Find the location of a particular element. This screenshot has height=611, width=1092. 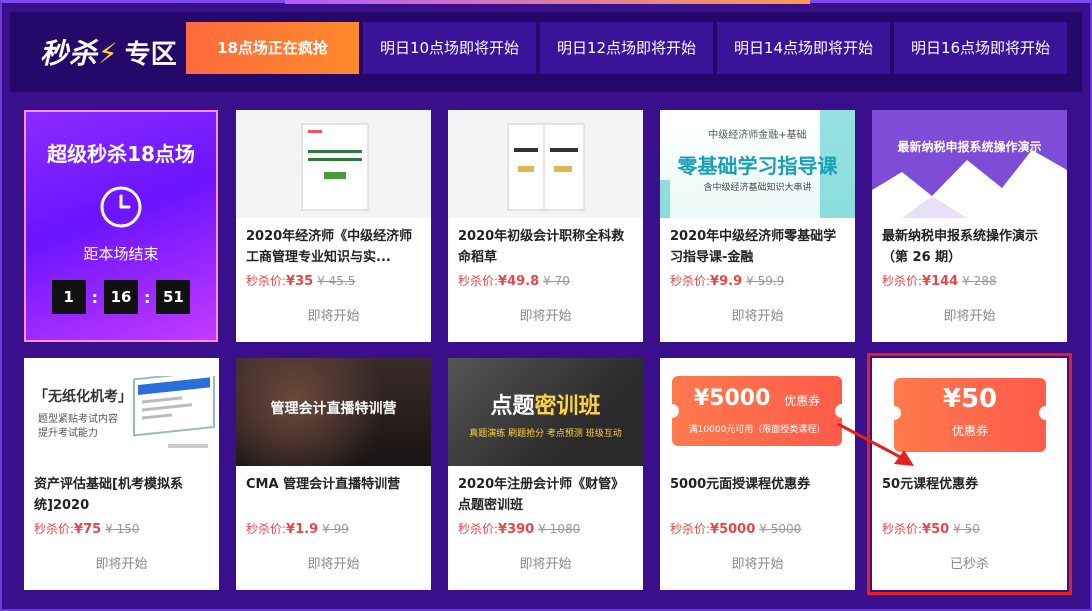

laptop-image is located at coordinates (174, 412).